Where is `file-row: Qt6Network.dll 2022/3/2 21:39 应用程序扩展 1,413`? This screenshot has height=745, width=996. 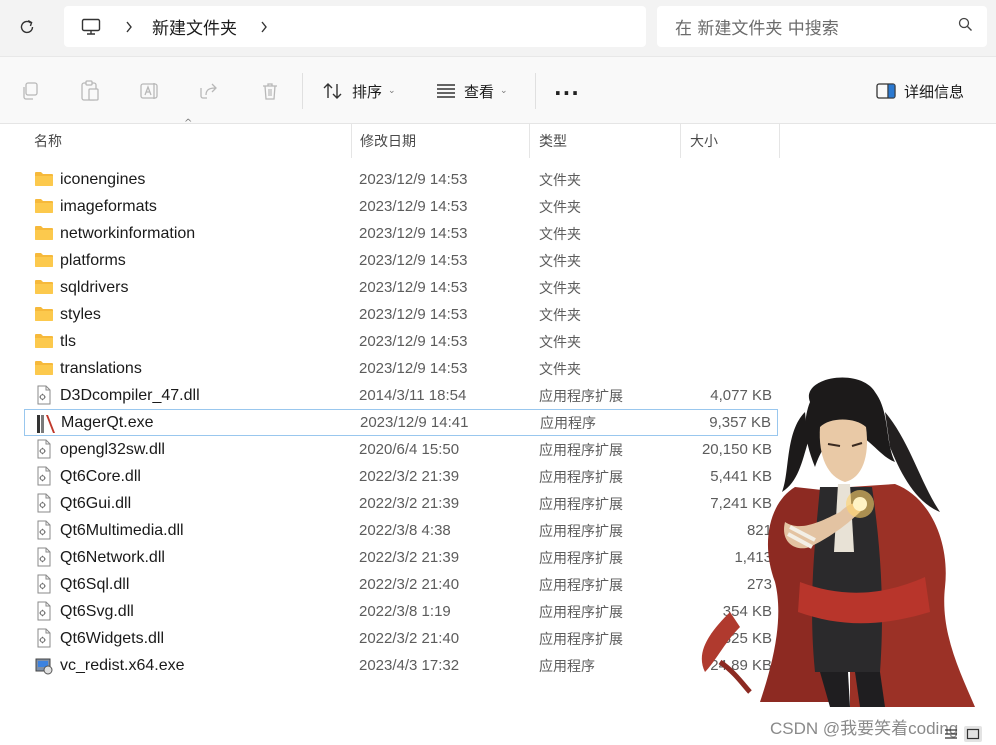 file-row: Qt6Network.dll 2022/3/2 21:39 应用程序扩展 1,413 is located at coordinates (401, 557).